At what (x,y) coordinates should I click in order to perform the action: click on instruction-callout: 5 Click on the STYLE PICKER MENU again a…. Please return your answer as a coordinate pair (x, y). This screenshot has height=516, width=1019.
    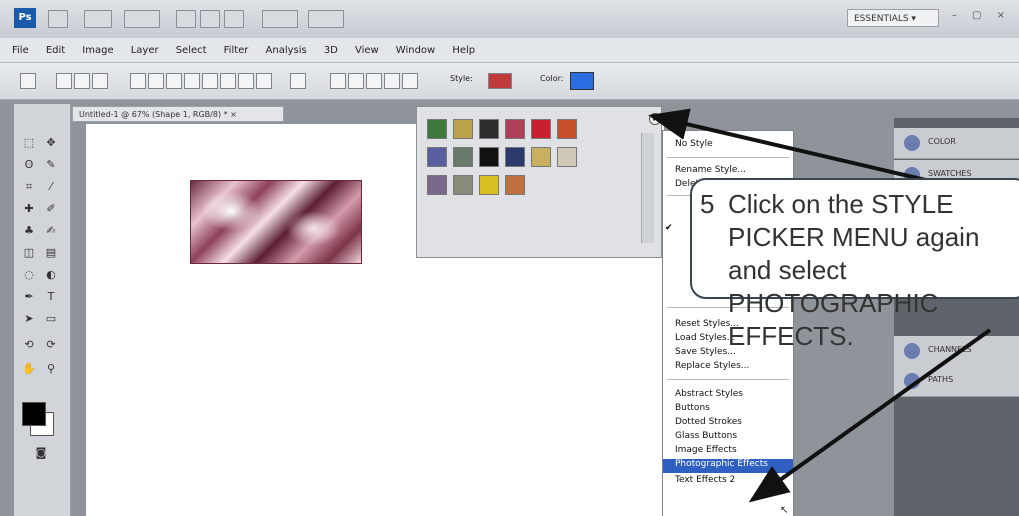
    Looking at the image, I should click on (854, 264).